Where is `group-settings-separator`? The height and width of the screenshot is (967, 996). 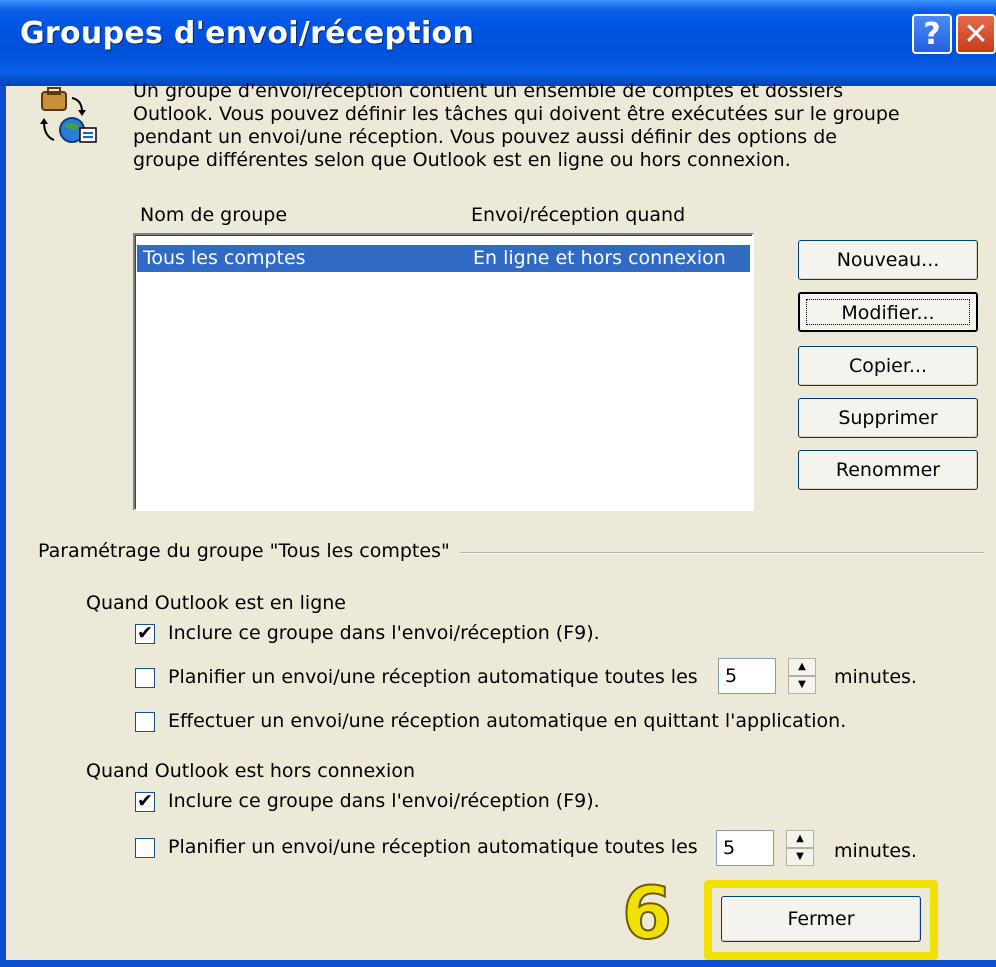 group-settings-separator is located at coordinates (722, 553).